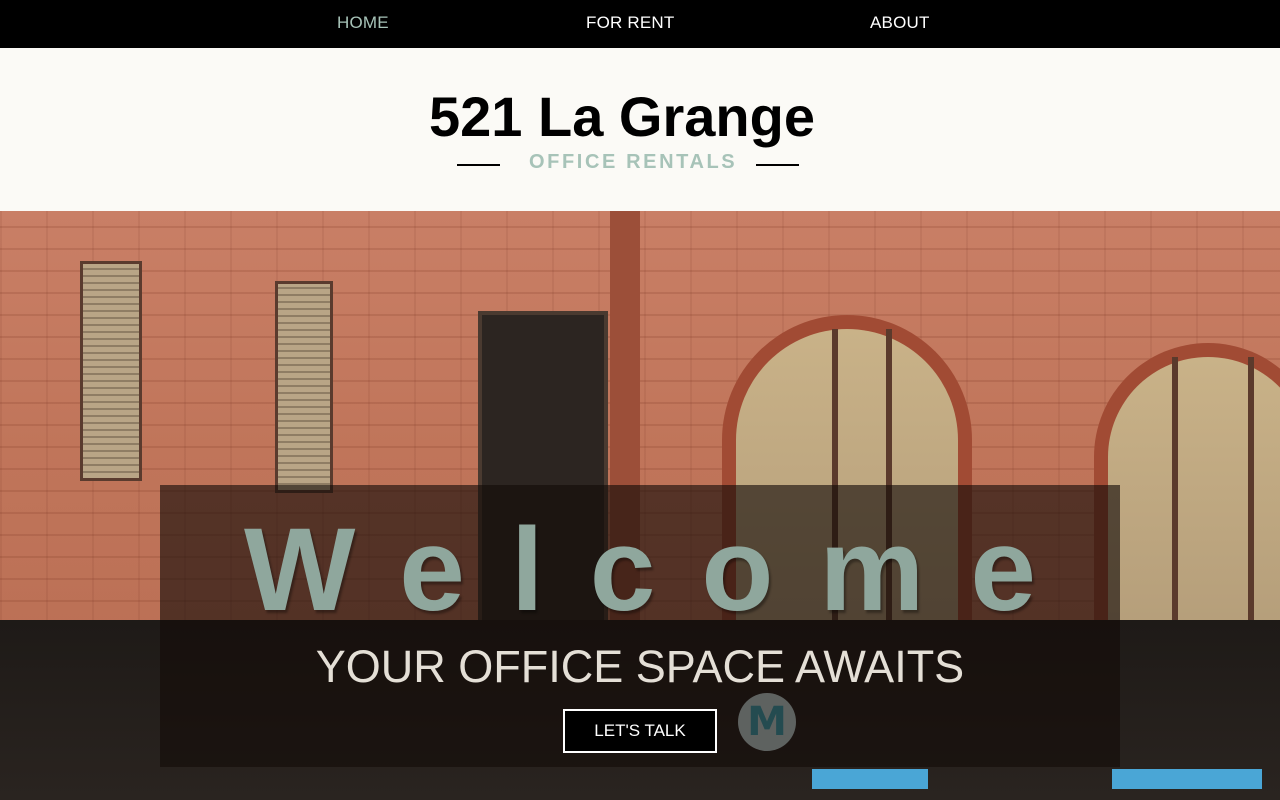 The height and width of the screenshot is (800, 1280). Describe the element at coordinates (630, 23) in the screenshot. I see `nav-item-for-rent: FOR RENT` at that location.